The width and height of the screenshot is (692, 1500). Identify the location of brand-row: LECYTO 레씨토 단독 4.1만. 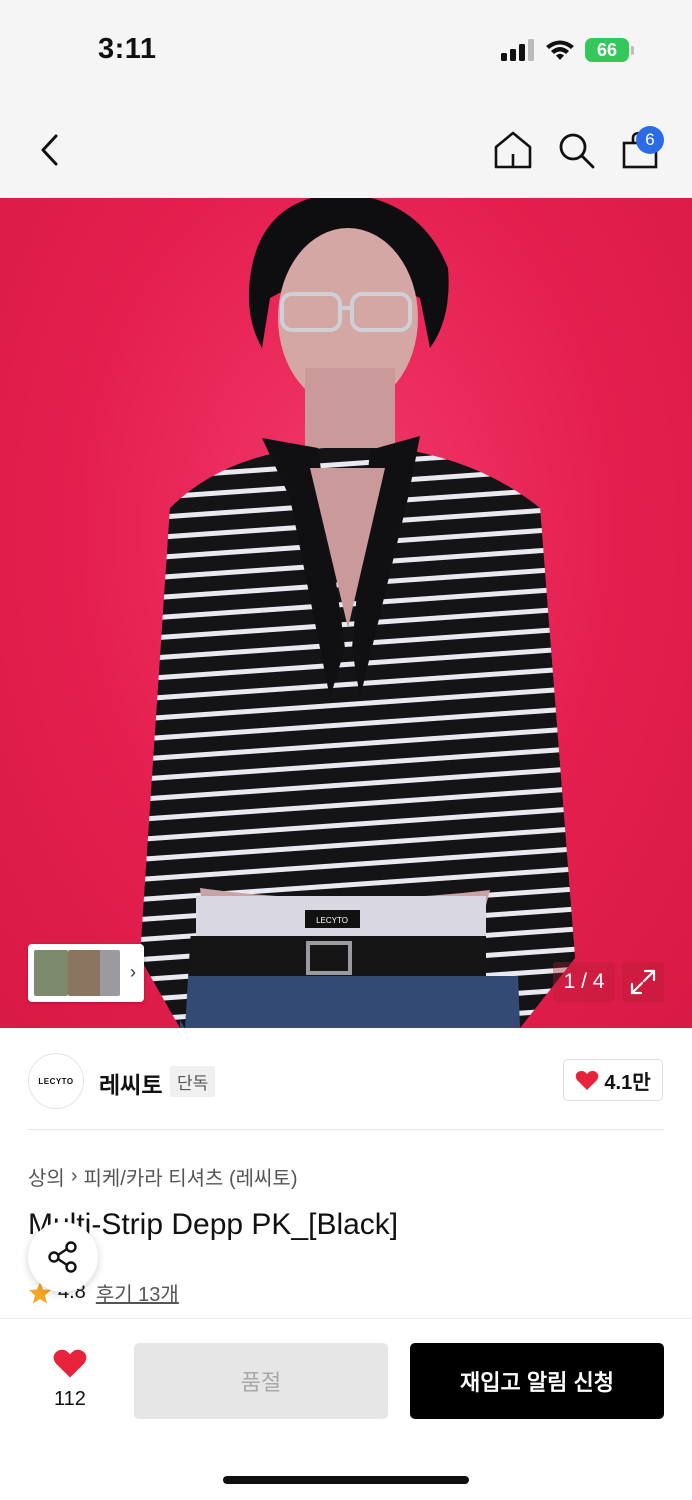
(346, 1079).